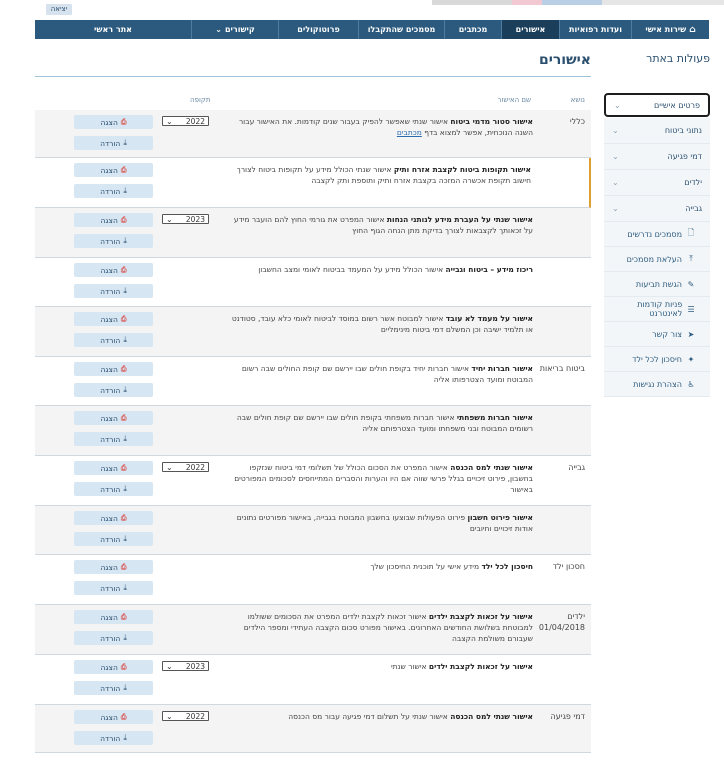 This screenshot has height=775, width=724. Describe the element at coordinates (657, 209) in the screenshot. I see `sidebar-item-collection: גבייה ⌄` at that location.